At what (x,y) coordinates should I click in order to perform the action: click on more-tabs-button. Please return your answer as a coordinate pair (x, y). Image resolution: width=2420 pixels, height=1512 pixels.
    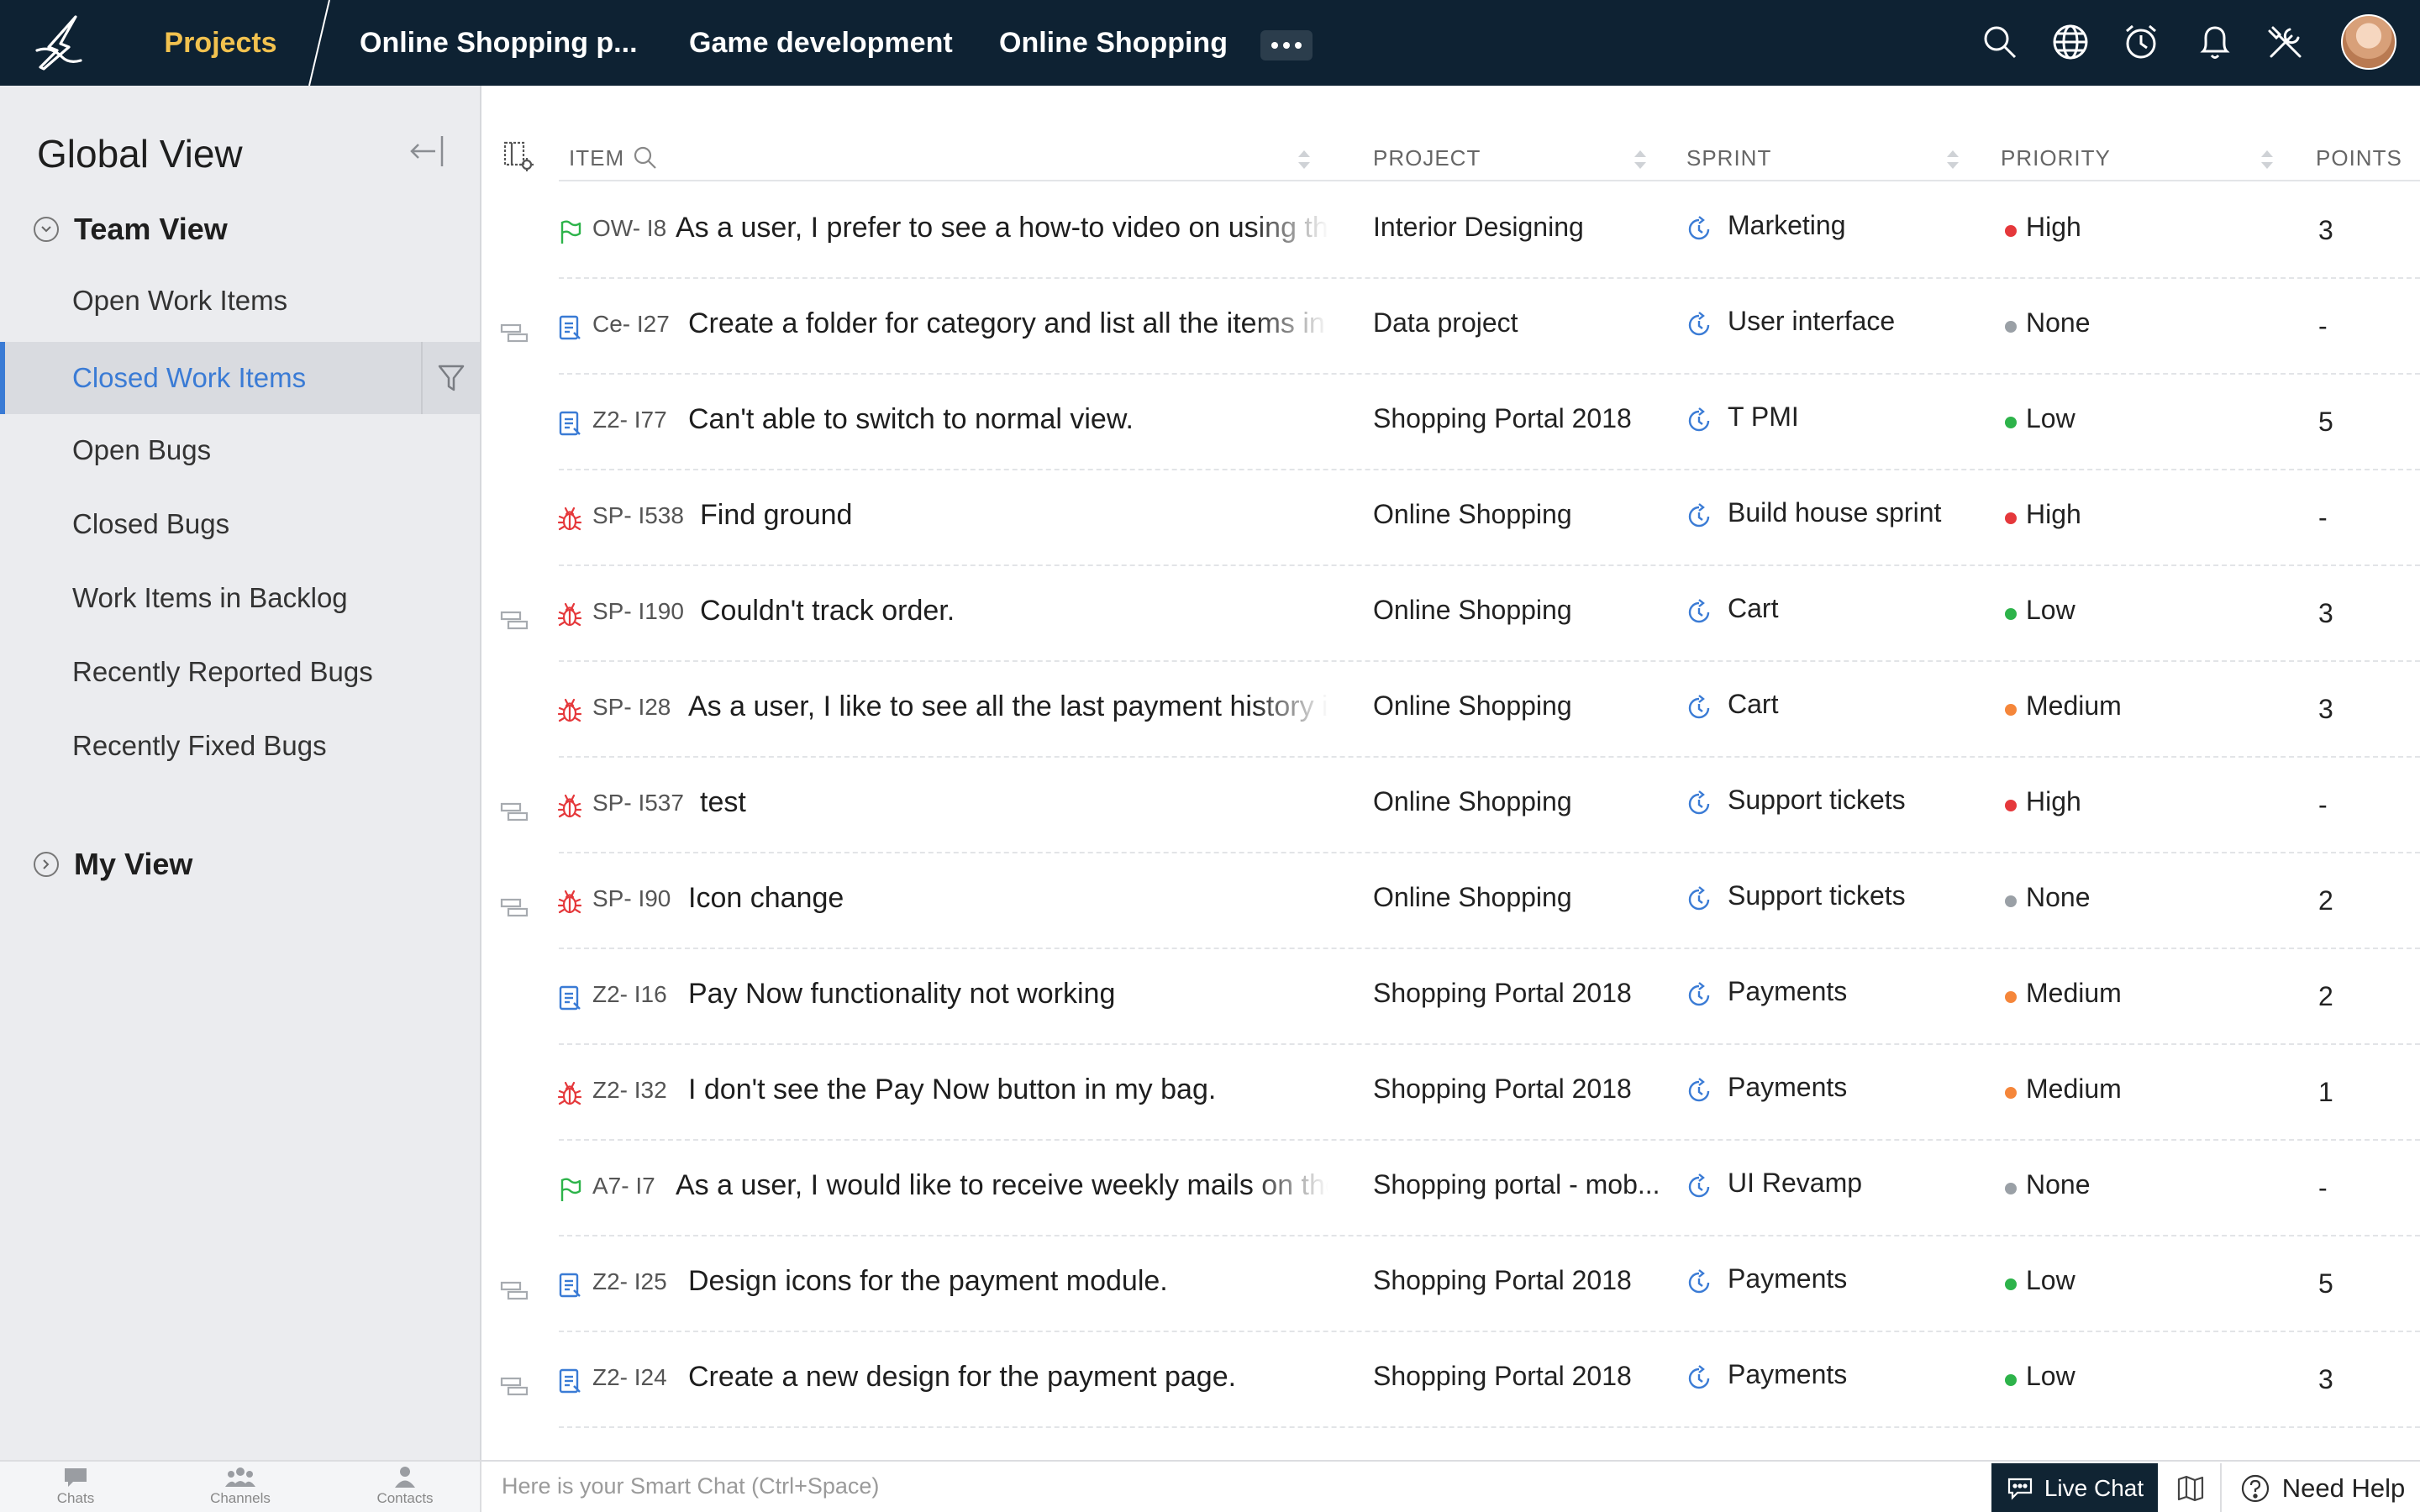
    Looking at the image, I should click on (1286, 45).